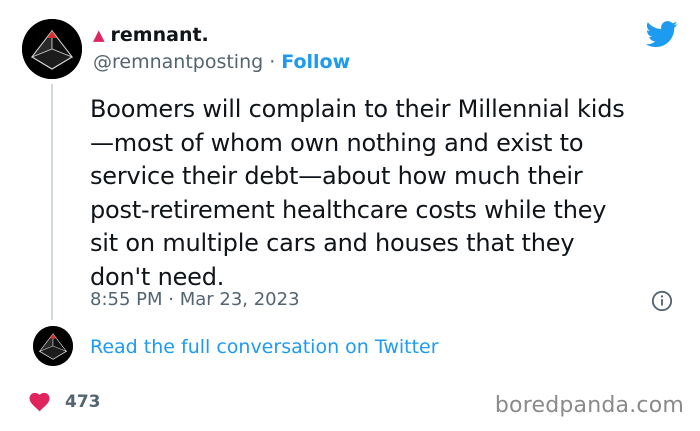 This screenshot has width=700, height=431. What do you see at coordinates (40, 402) in the screenshot?
I see `heart-icon` at bounding box center [40, 402].